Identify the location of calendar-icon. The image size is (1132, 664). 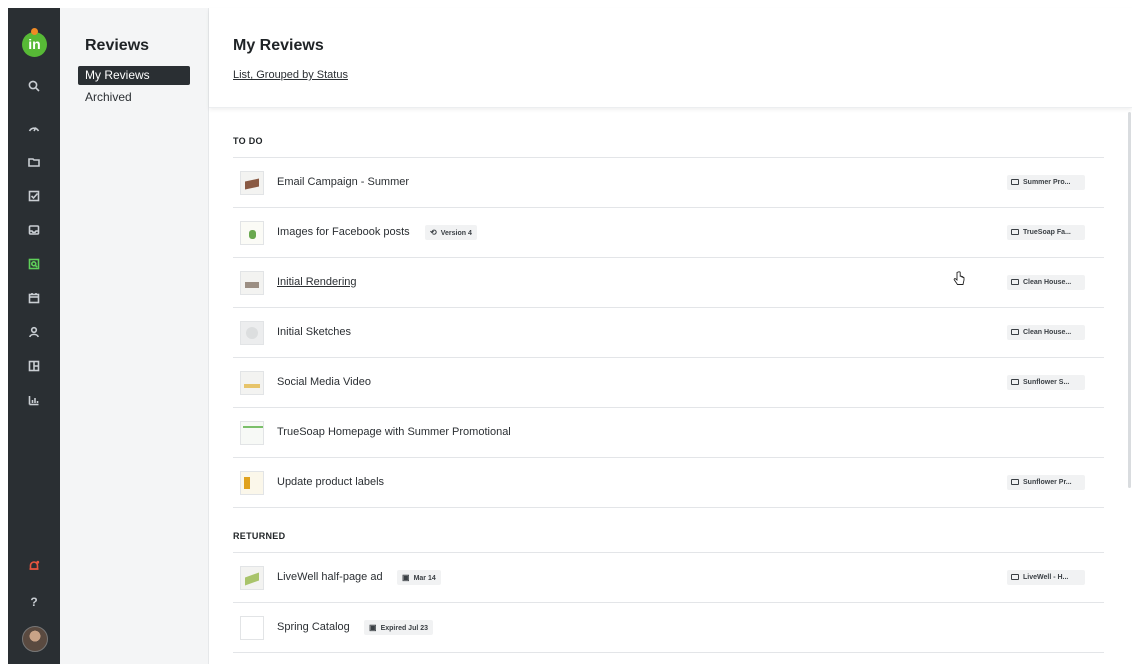
(34, 298).